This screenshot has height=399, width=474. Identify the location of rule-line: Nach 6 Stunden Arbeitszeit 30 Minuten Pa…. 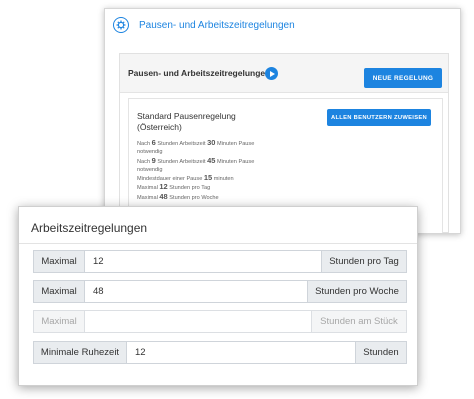
(196, 142).